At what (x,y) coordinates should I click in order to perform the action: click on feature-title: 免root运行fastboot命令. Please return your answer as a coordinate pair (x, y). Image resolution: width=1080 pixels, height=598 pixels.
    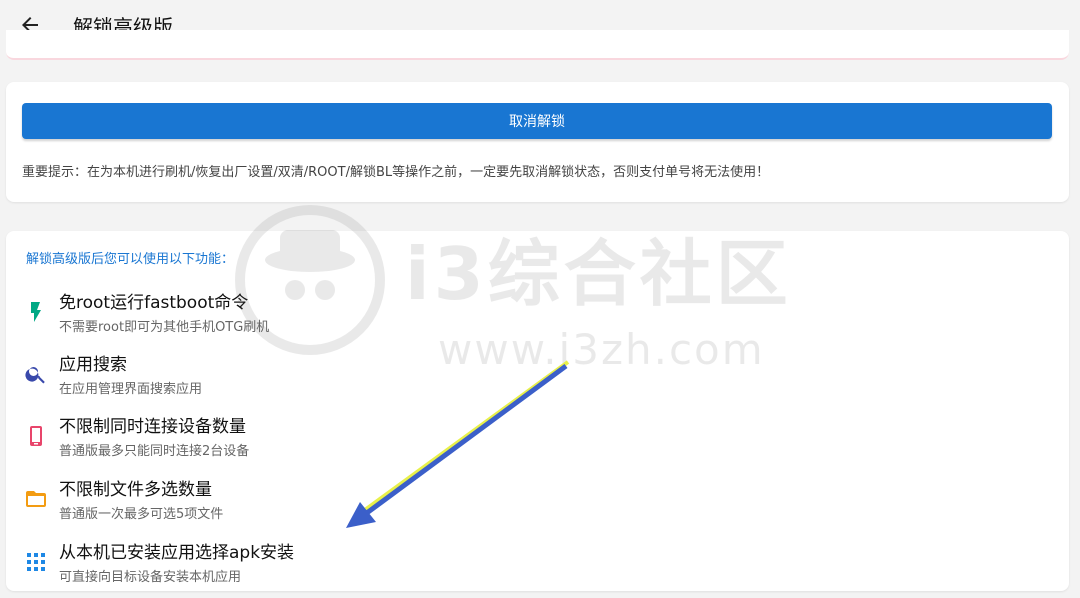
    Looking at the image, I should click on (154, 303).